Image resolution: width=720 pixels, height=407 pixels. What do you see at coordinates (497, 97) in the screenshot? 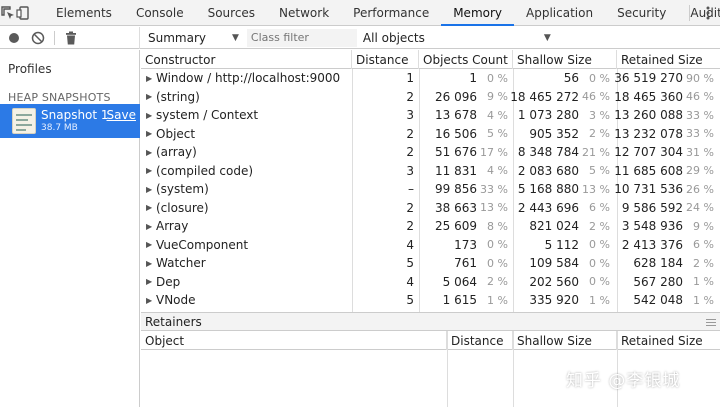
I see `objects-percent-cell: 9 %` at bounding box center [497, 97].